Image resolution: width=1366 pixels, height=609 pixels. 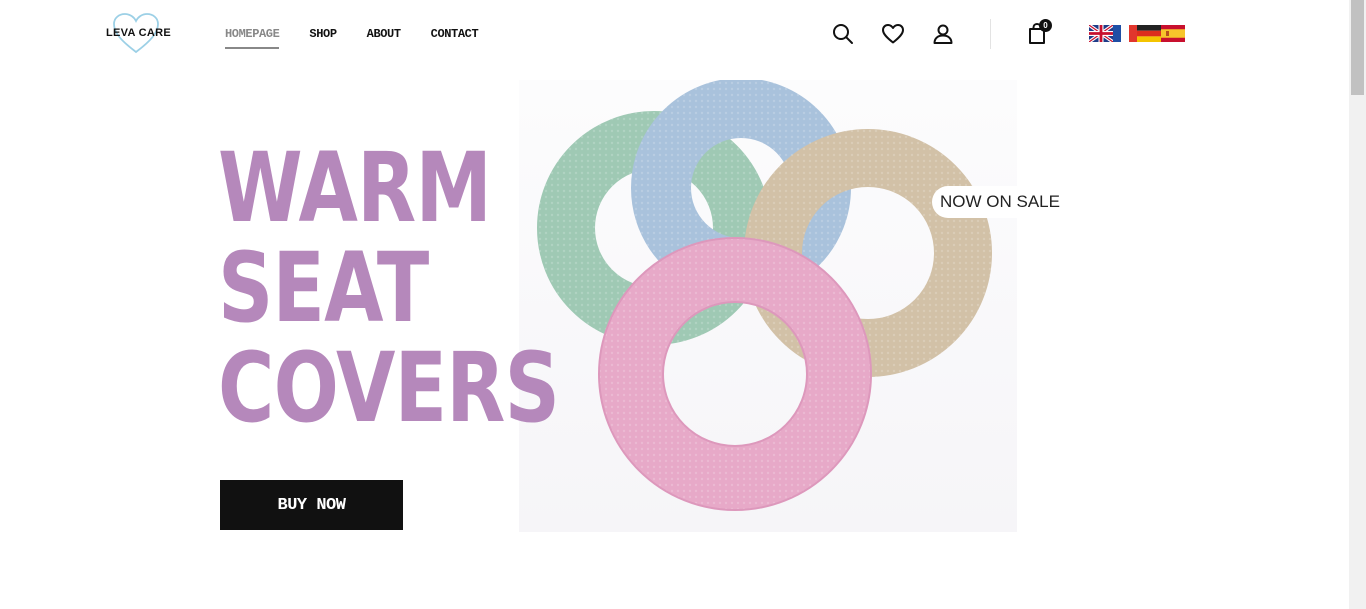 I want to click on cart-icon: 0, so click(x=1038, y=32).